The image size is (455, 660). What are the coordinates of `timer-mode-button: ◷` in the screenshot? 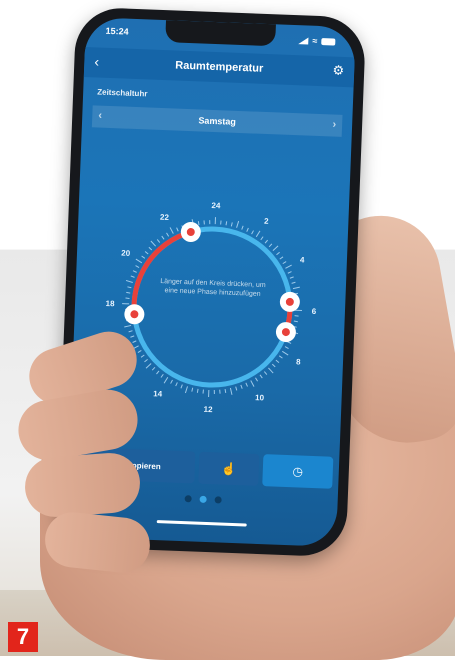 It's located at (297, 471).